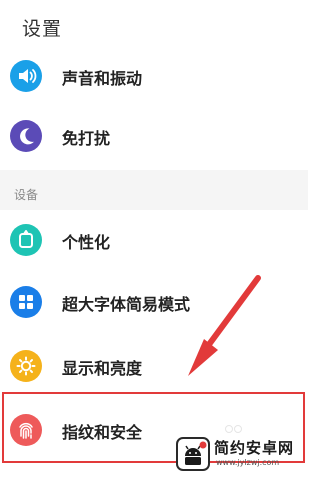  What do you see at coordinates (26, 136) in the screenshot?
I see `moon-icon` at bounding box center [26, 136].